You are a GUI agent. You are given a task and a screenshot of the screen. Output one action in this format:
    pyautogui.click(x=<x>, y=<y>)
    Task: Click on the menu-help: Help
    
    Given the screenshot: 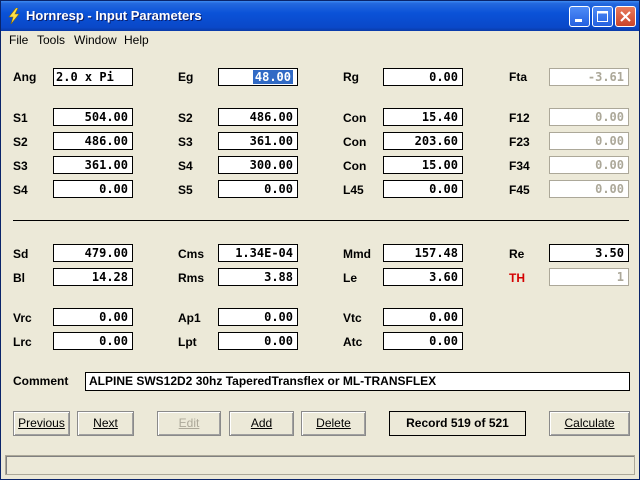 What is the action you would take?
    pyautogui.click(x=136, y=40)
    